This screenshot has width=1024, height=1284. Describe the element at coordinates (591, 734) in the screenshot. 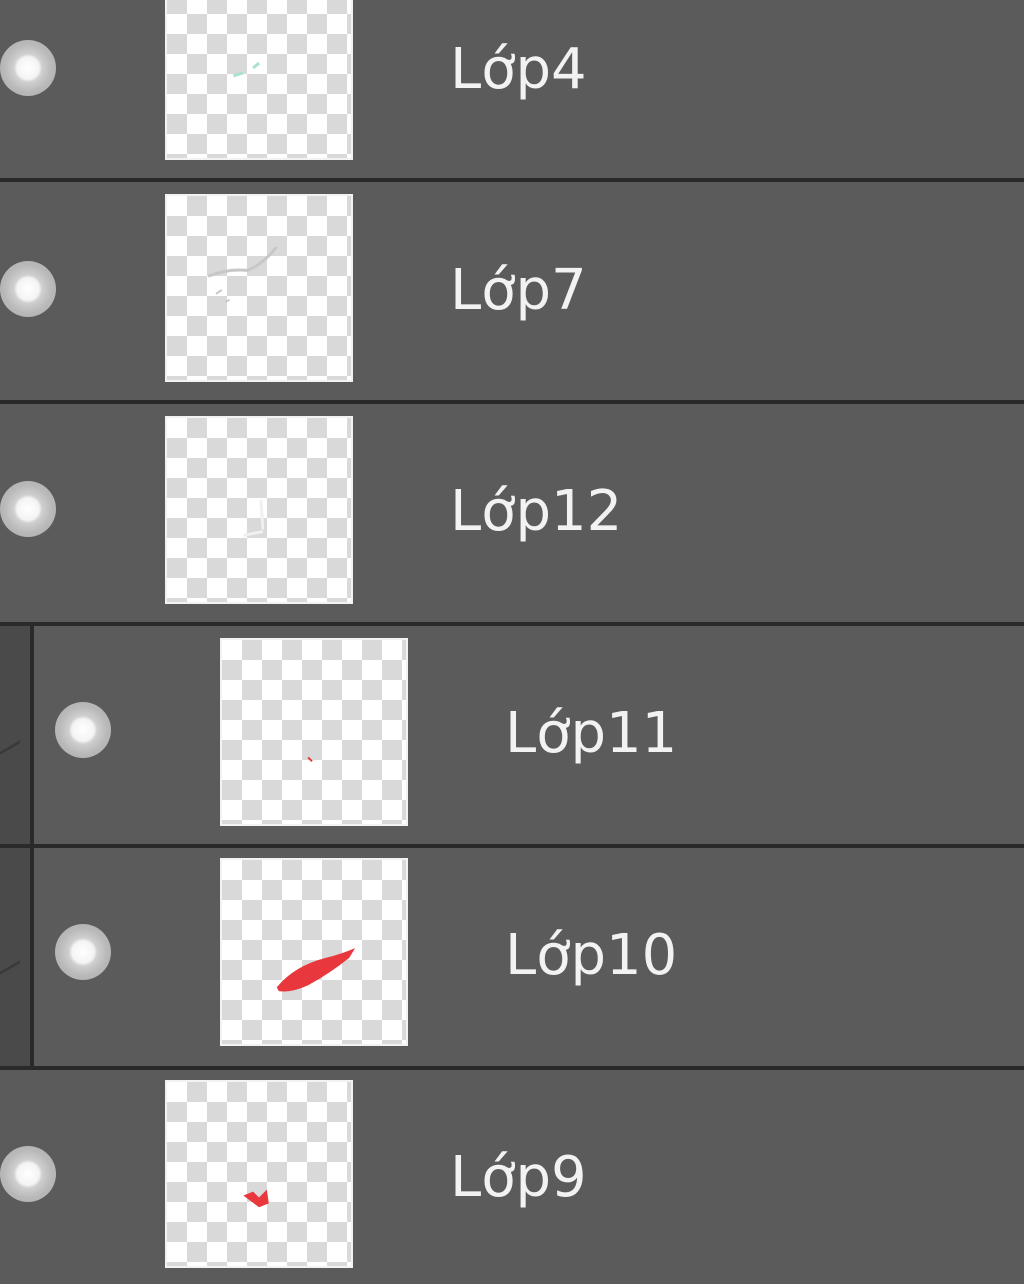

I see `layer-name: Lớp11` at that location.